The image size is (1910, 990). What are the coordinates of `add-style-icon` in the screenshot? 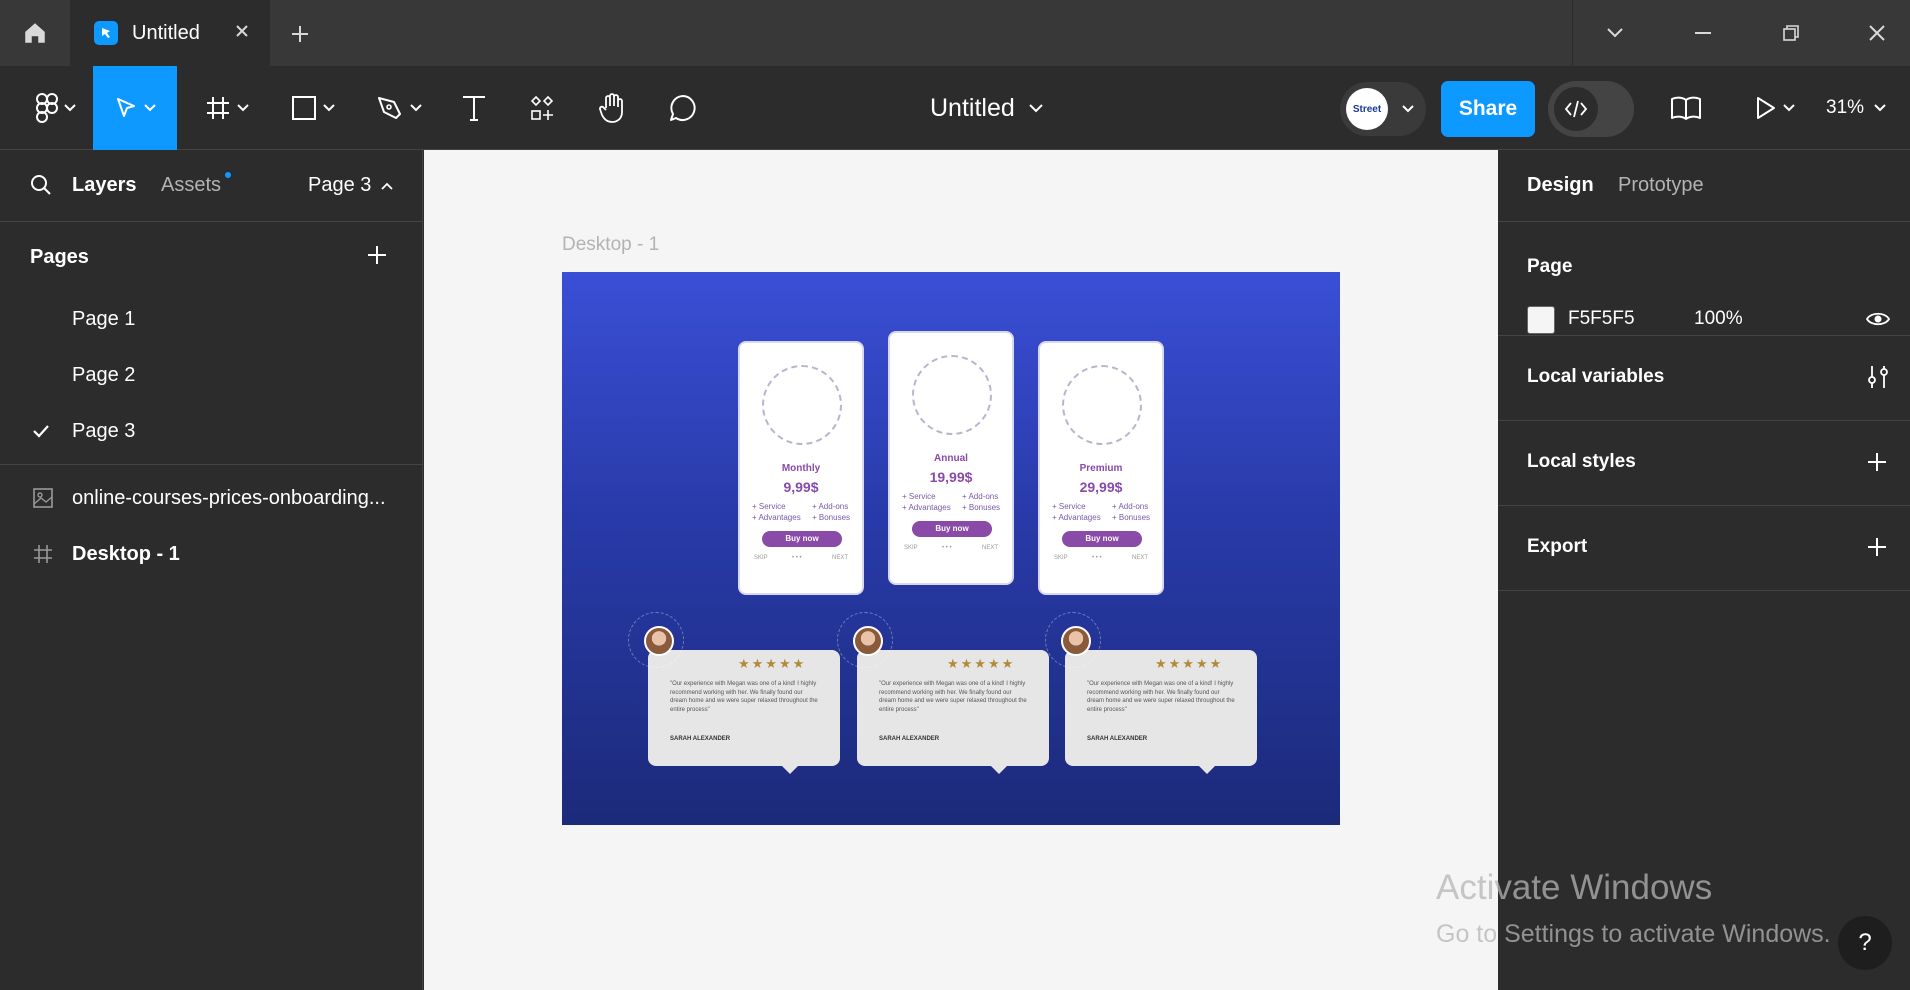 It's located at (1877, 464).